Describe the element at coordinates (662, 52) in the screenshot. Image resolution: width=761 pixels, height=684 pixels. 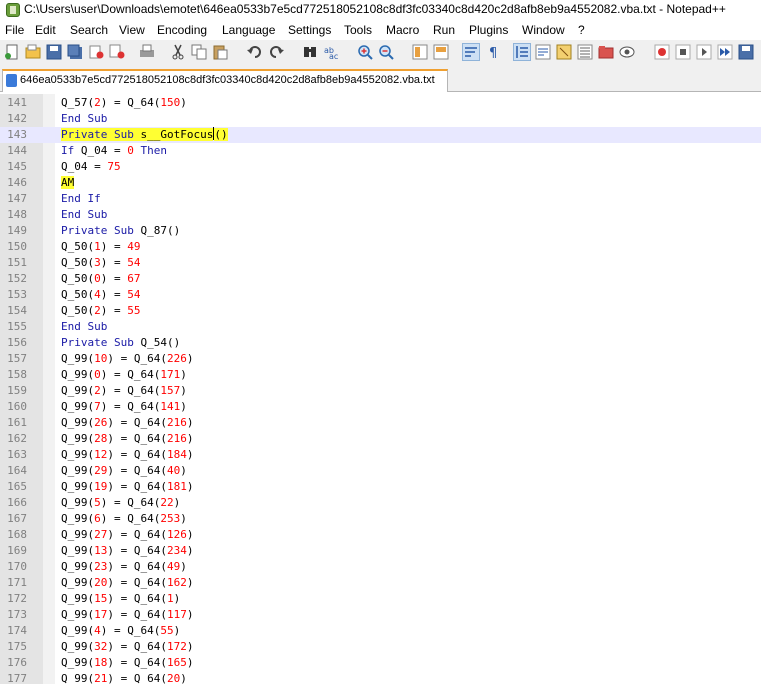
I see `record-macro-icon` at that location.